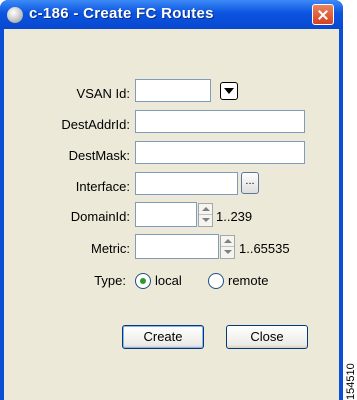 Image resolution: width=357 pixels, height=400 pixels. What do you see at coordinates (267, 337) in the screenshot?
I see `close-button: Close` at bounding box center [267, 337].